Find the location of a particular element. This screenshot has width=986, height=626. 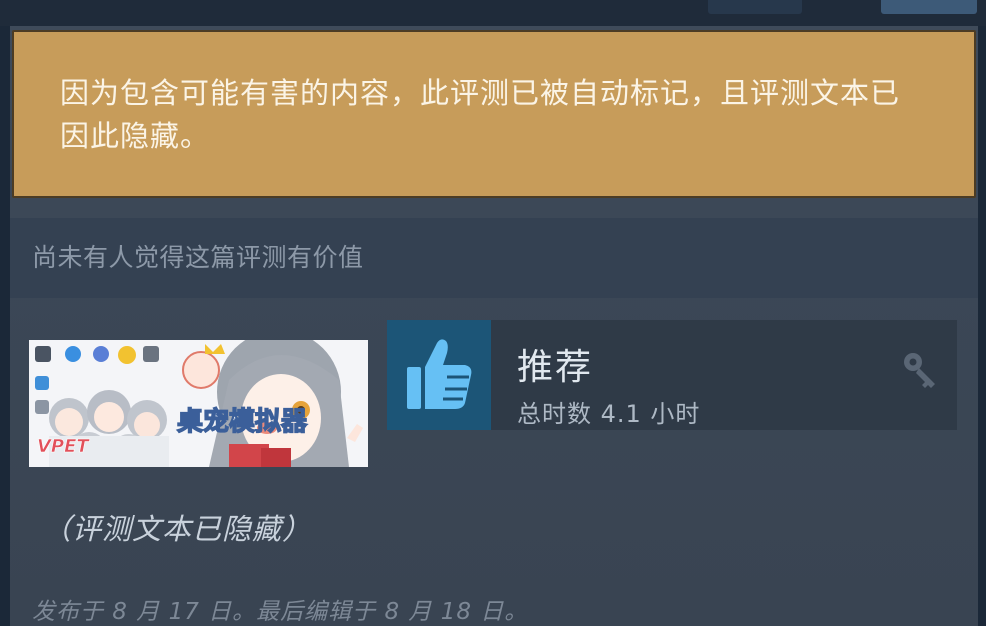

helpful-status-text: 尚未有人觉得这篇评测有价值 is located at coordinates (198, 257).